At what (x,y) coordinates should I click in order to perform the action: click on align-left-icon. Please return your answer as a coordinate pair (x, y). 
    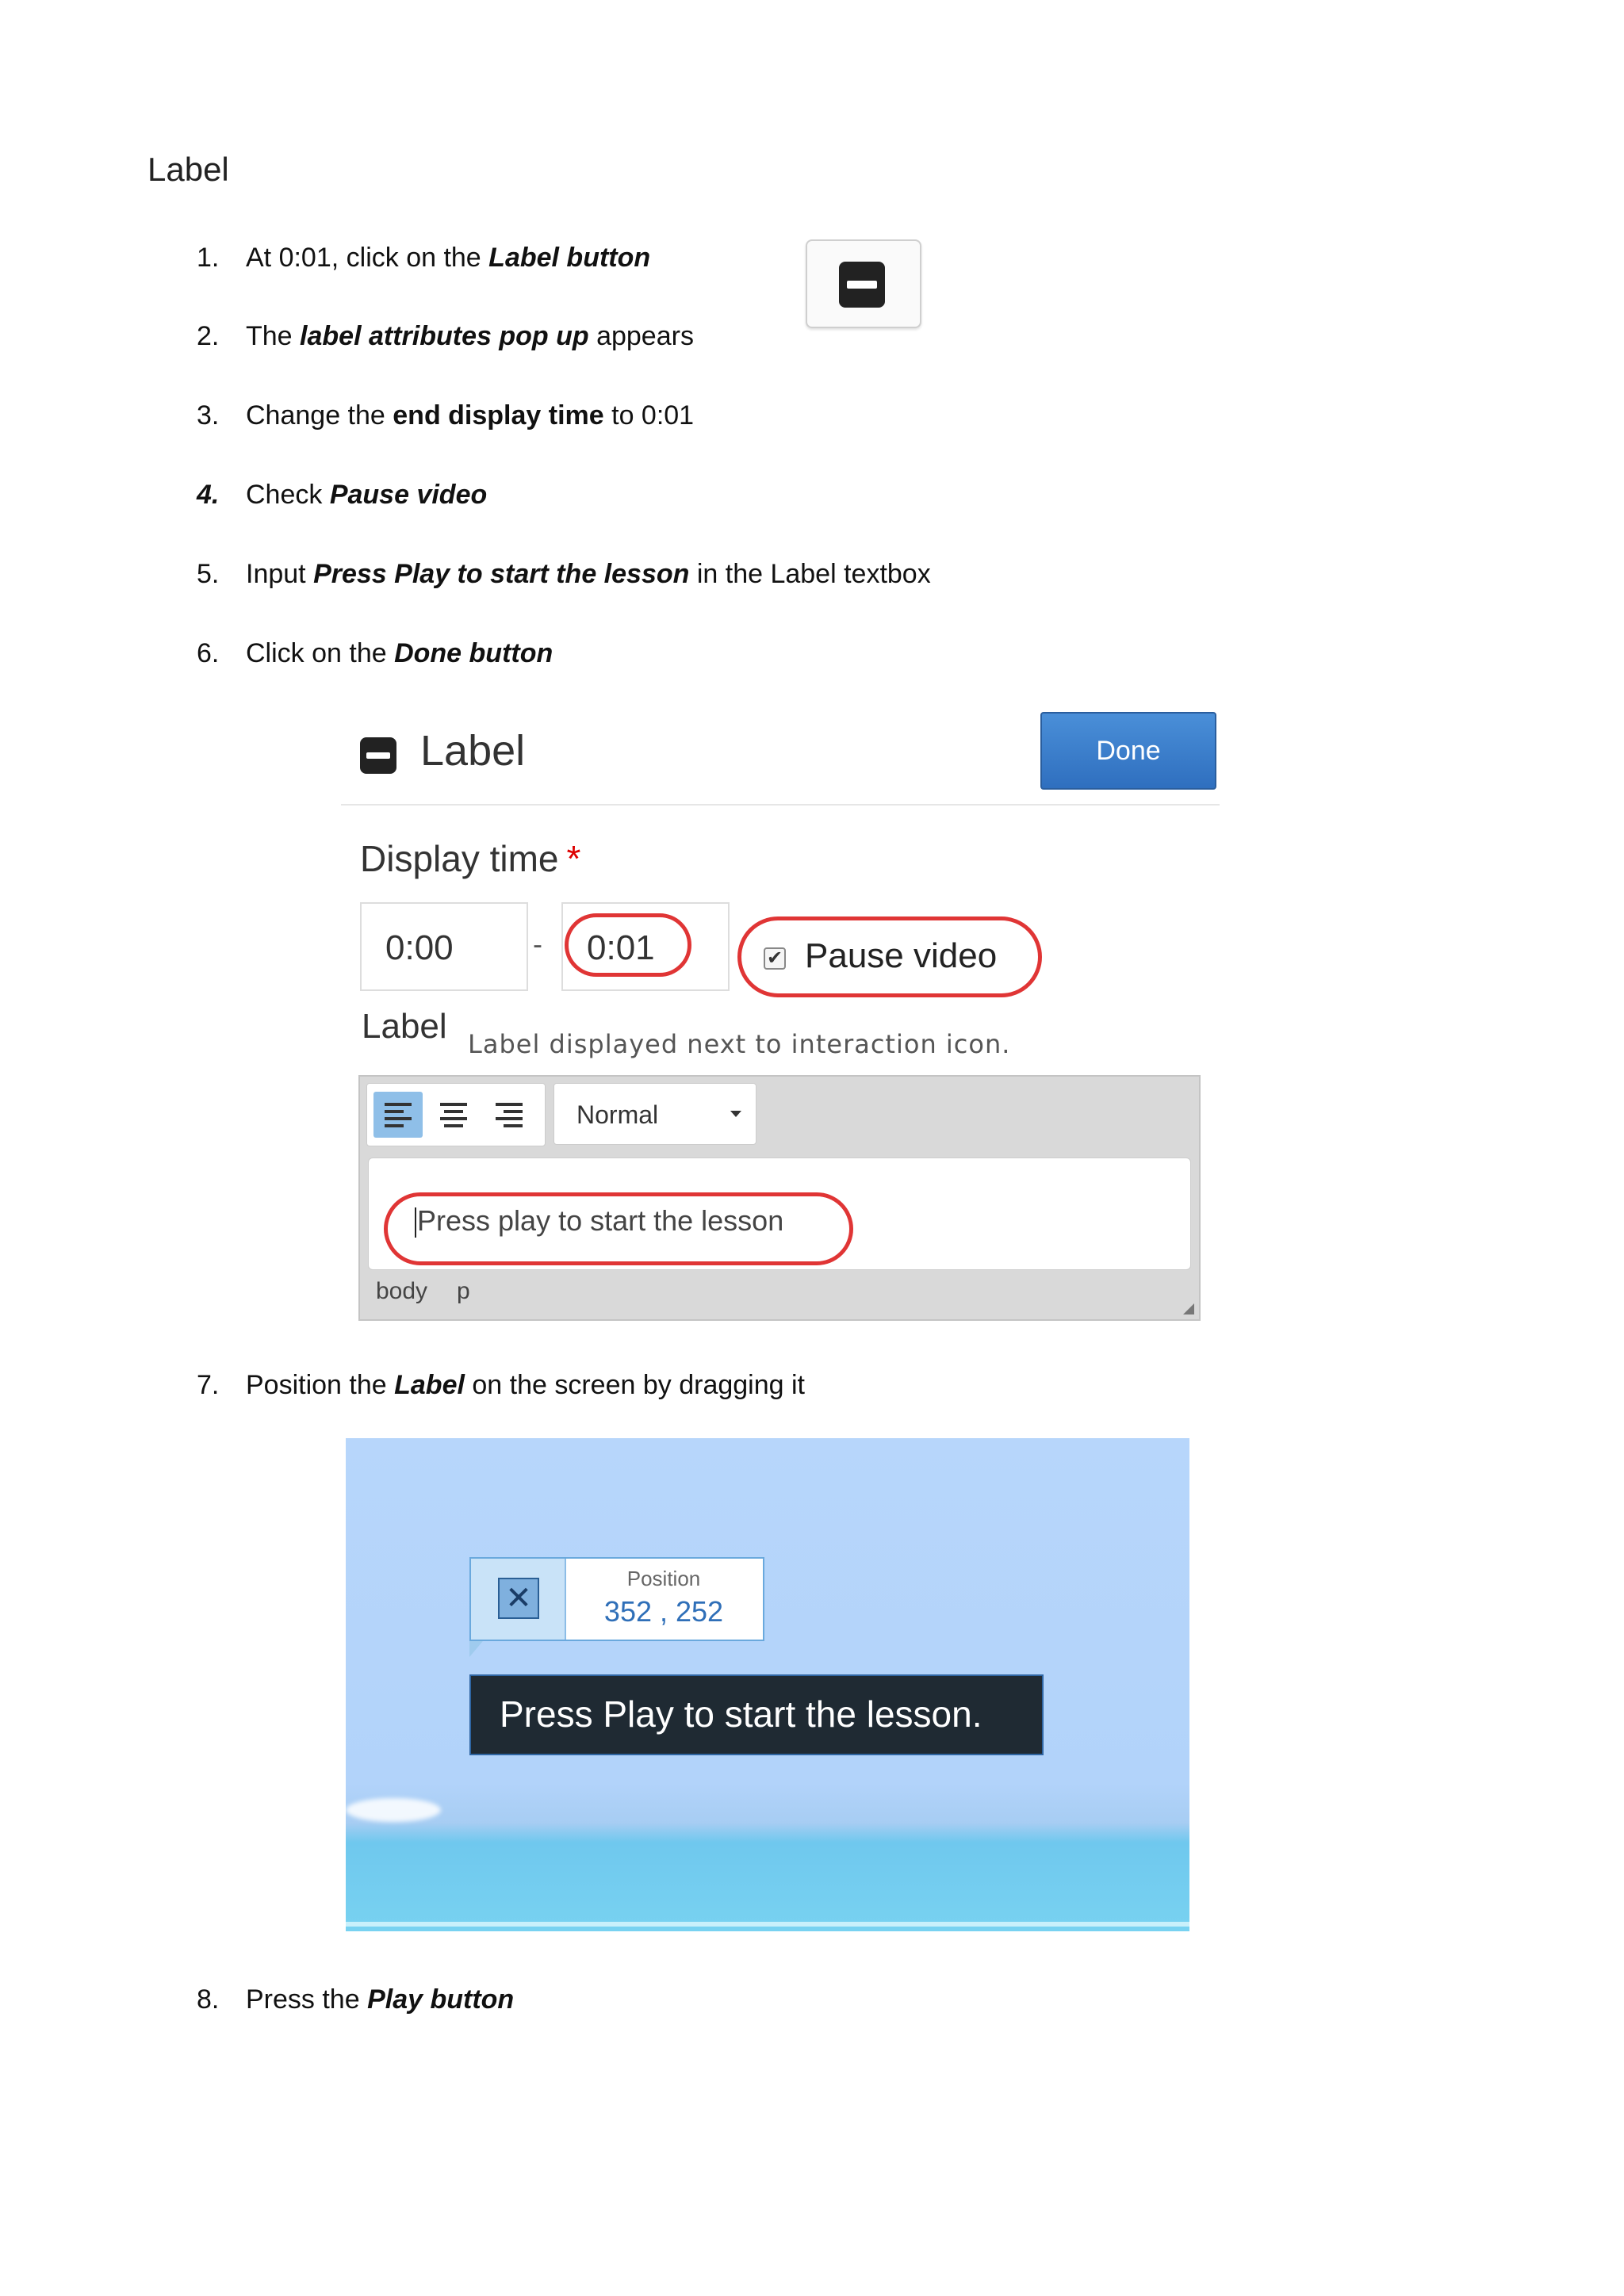
    Looking at the image, I should click on (398, 1115).